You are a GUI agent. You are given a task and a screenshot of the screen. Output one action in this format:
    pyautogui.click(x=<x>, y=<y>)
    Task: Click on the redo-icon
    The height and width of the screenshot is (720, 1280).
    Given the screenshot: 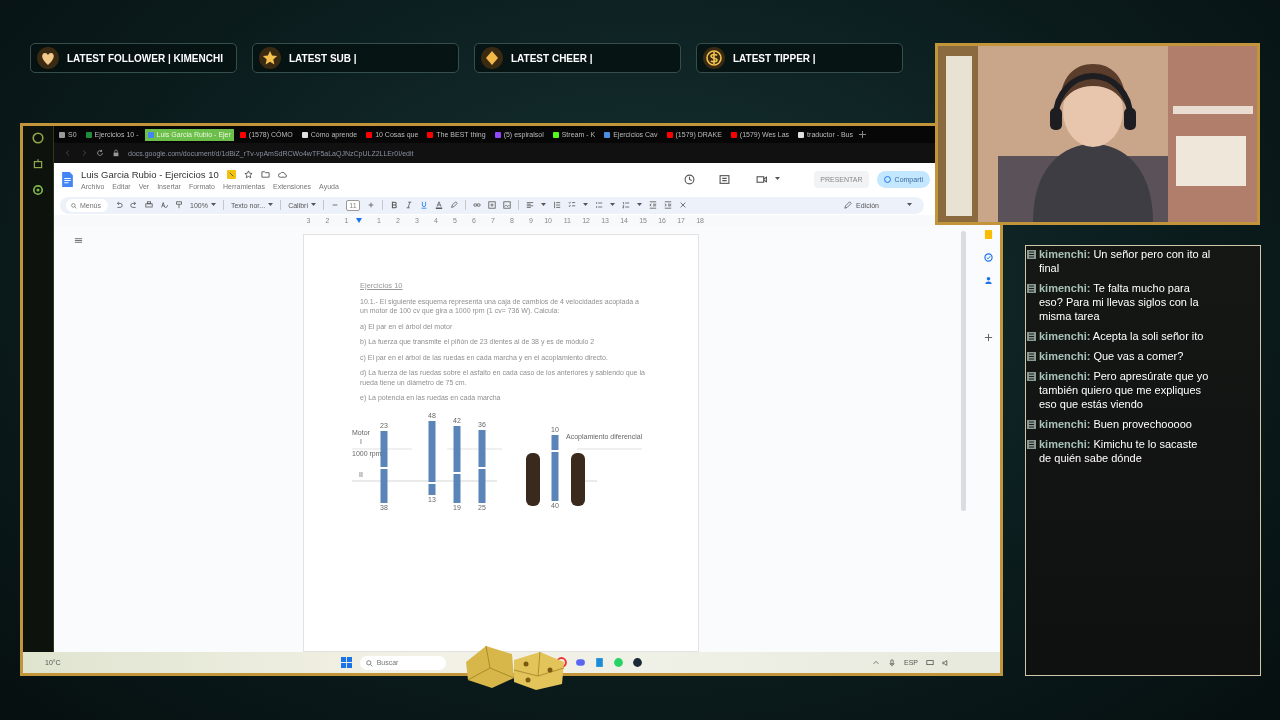 What is the action you would take?
    pyautogui.click(x=134, y=205)
    